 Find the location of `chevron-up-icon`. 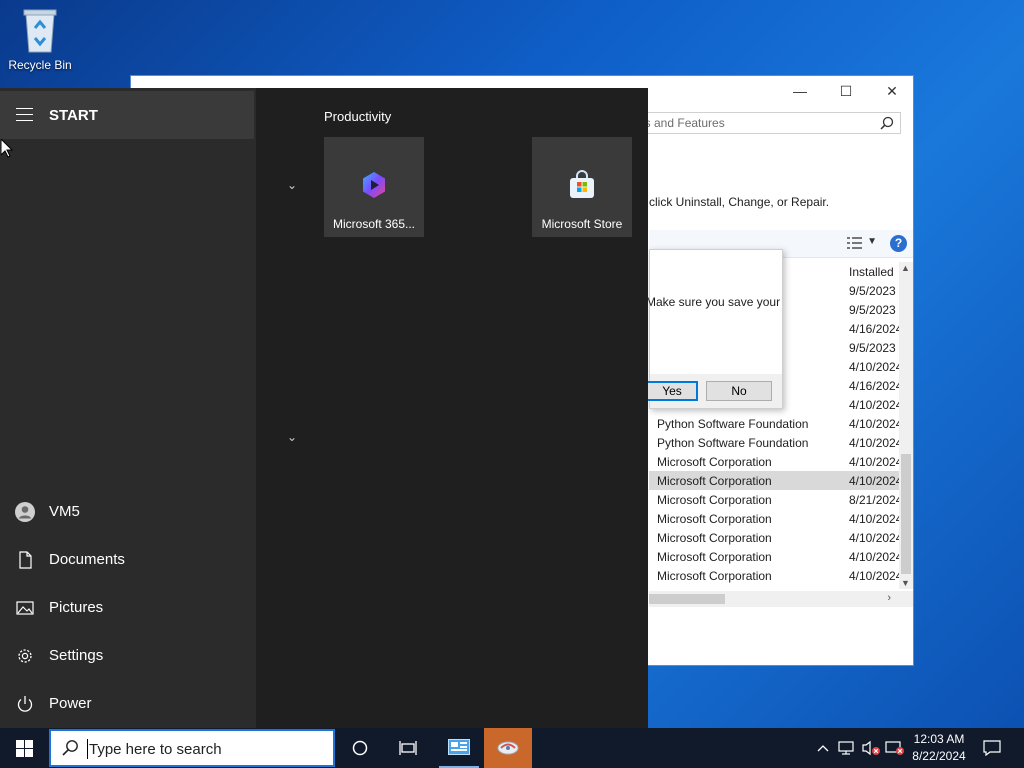

chevron-up-icon is located at coordinates (823, 748).